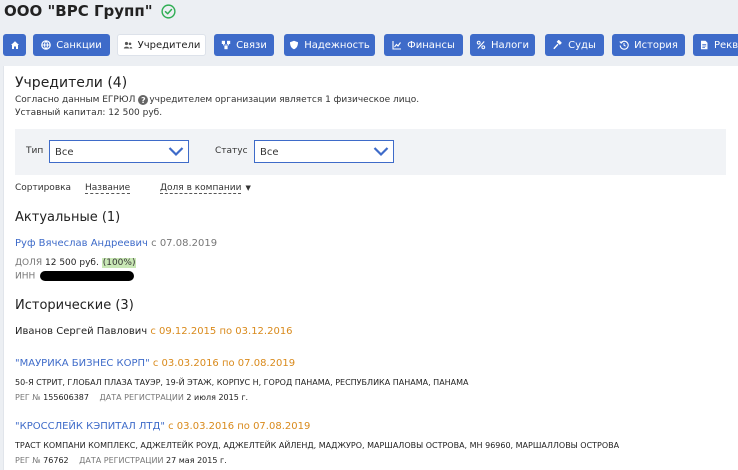 This screenshot has width=738, height=470. Describe the element at coordinates (79, 45) in the screenshot. I see `nav-label: Санкции` at that location.